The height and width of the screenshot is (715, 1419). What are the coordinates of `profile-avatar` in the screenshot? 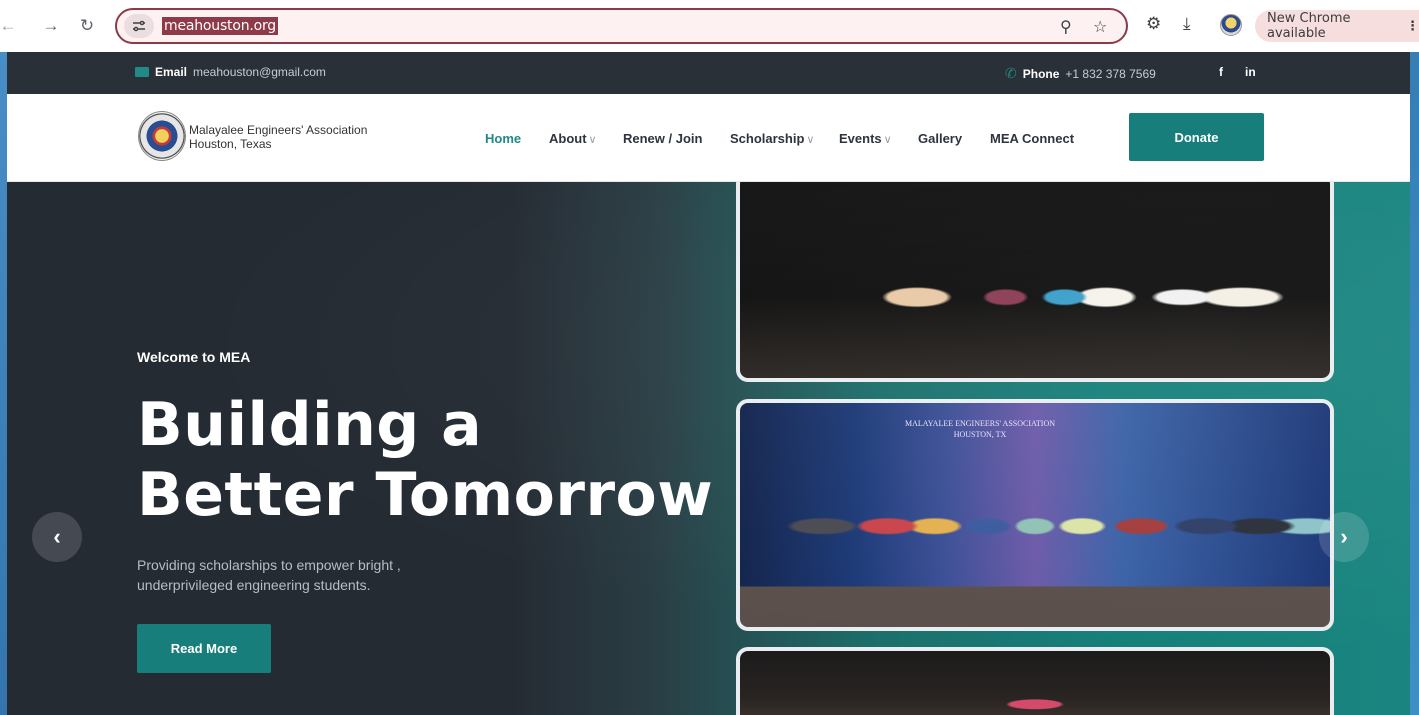 It's located at (1231, 25).